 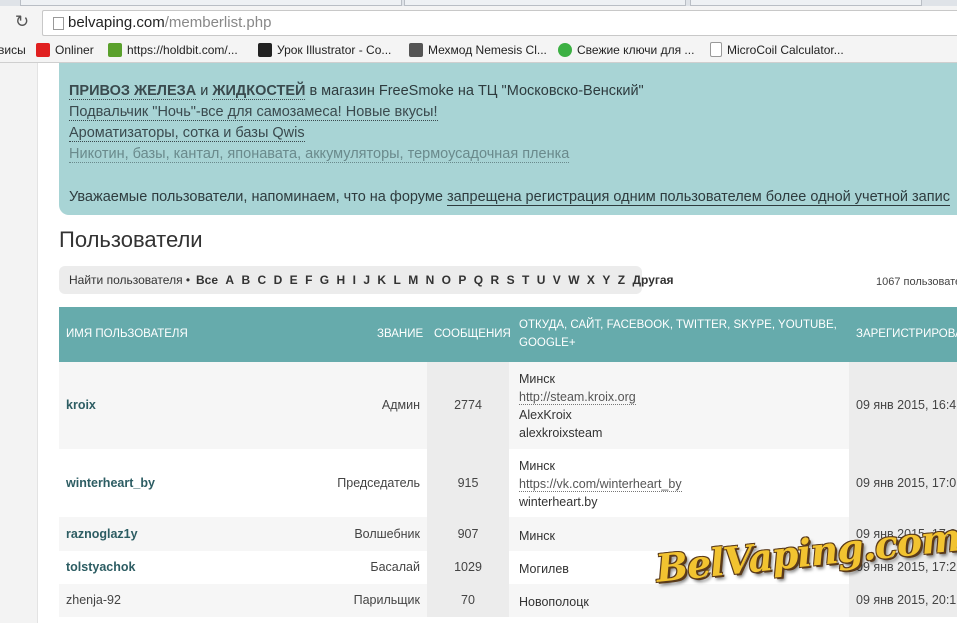 I want to click on user-location-info: Могилев, so click(x=544, y=569).